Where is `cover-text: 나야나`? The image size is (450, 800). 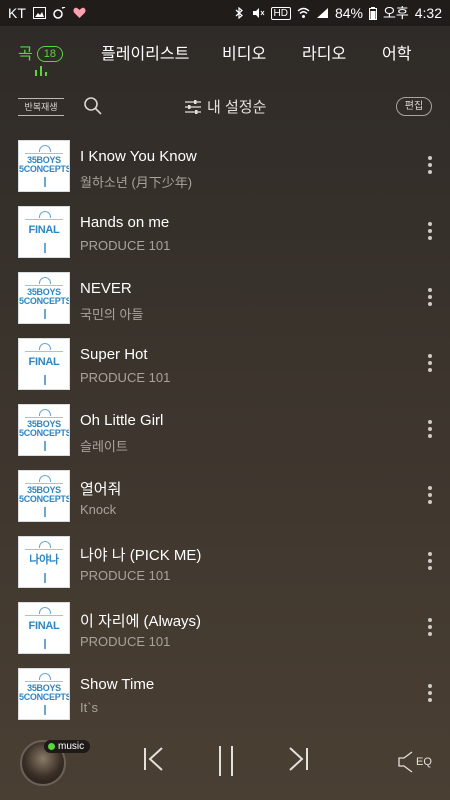 cover-text: 나야나 is located at coordinates (44, 560).